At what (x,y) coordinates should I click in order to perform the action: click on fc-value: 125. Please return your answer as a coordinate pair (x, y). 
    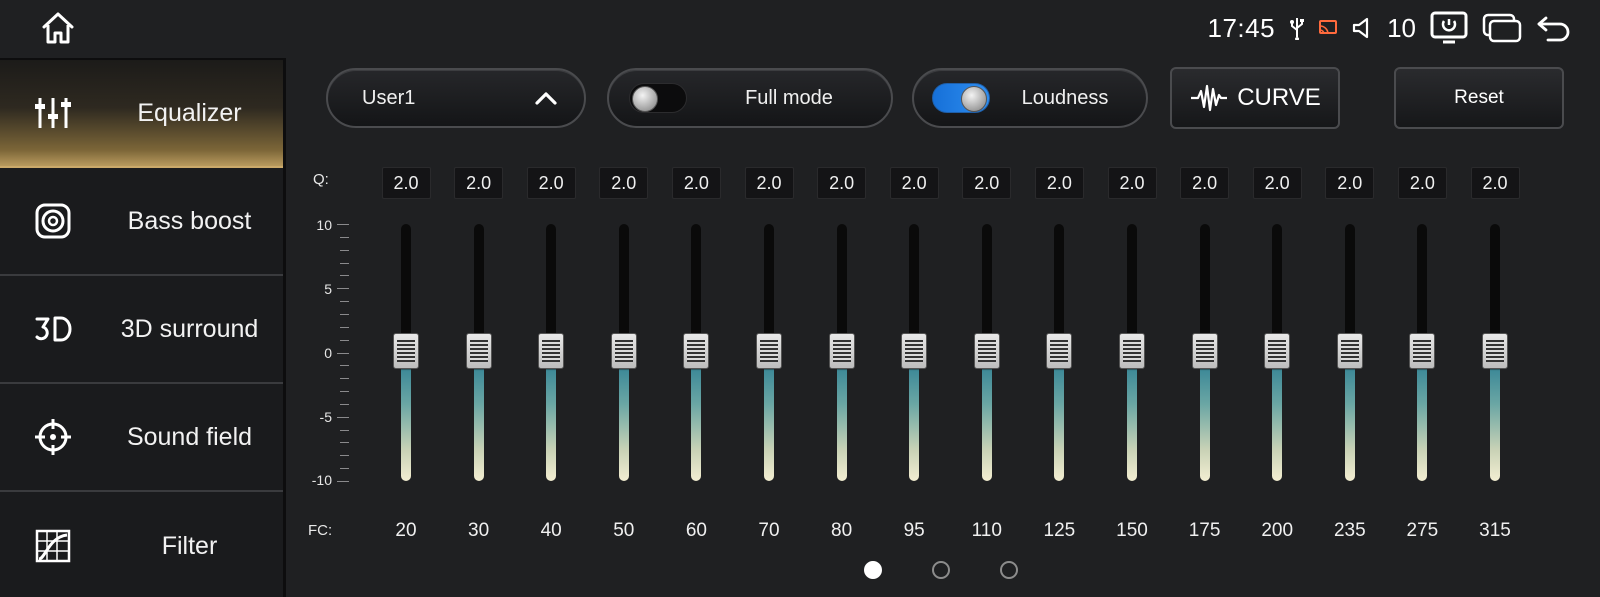
    Looking at the image, I should click on (1059, 530).